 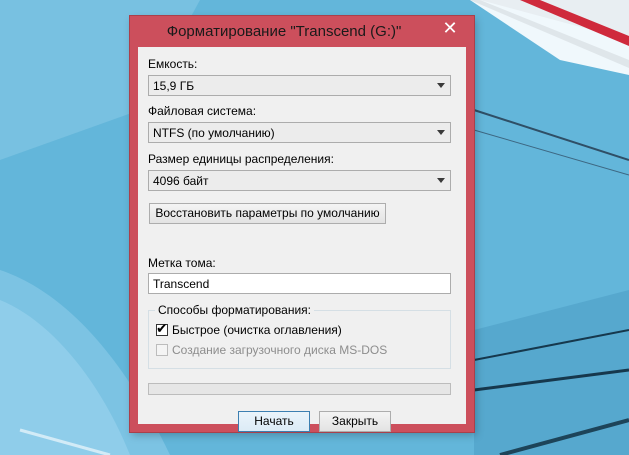 I want to click on msdos-boot-label: Создание загрузочного диска MS-DOS, so click(x=280, y=350).